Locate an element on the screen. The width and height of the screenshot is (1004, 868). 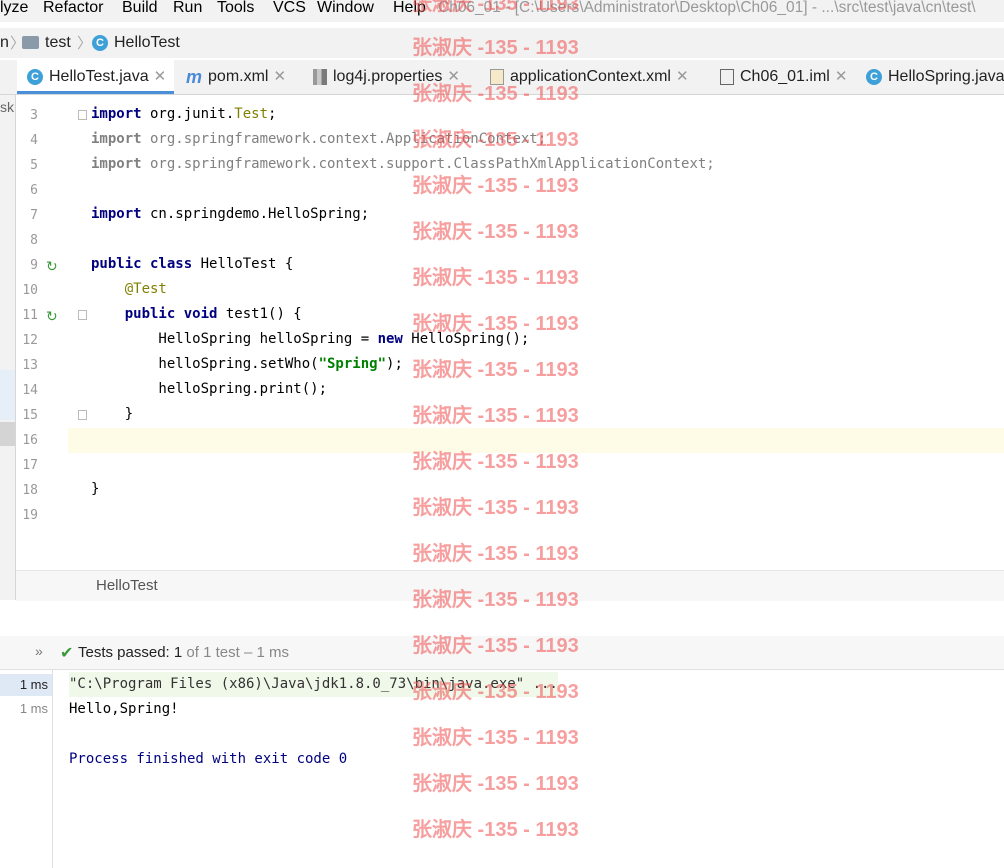
breadcrumb-label: test is located at coordinates (58, 42).